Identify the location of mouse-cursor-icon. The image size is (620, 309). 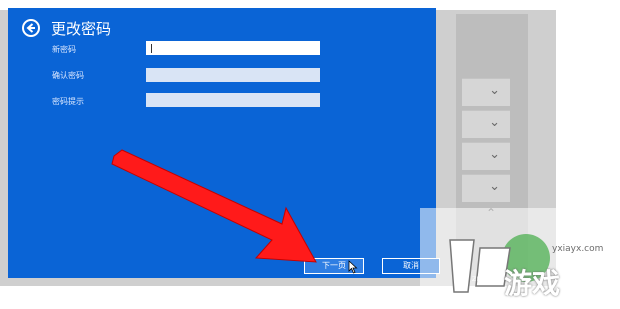
(353, 267).